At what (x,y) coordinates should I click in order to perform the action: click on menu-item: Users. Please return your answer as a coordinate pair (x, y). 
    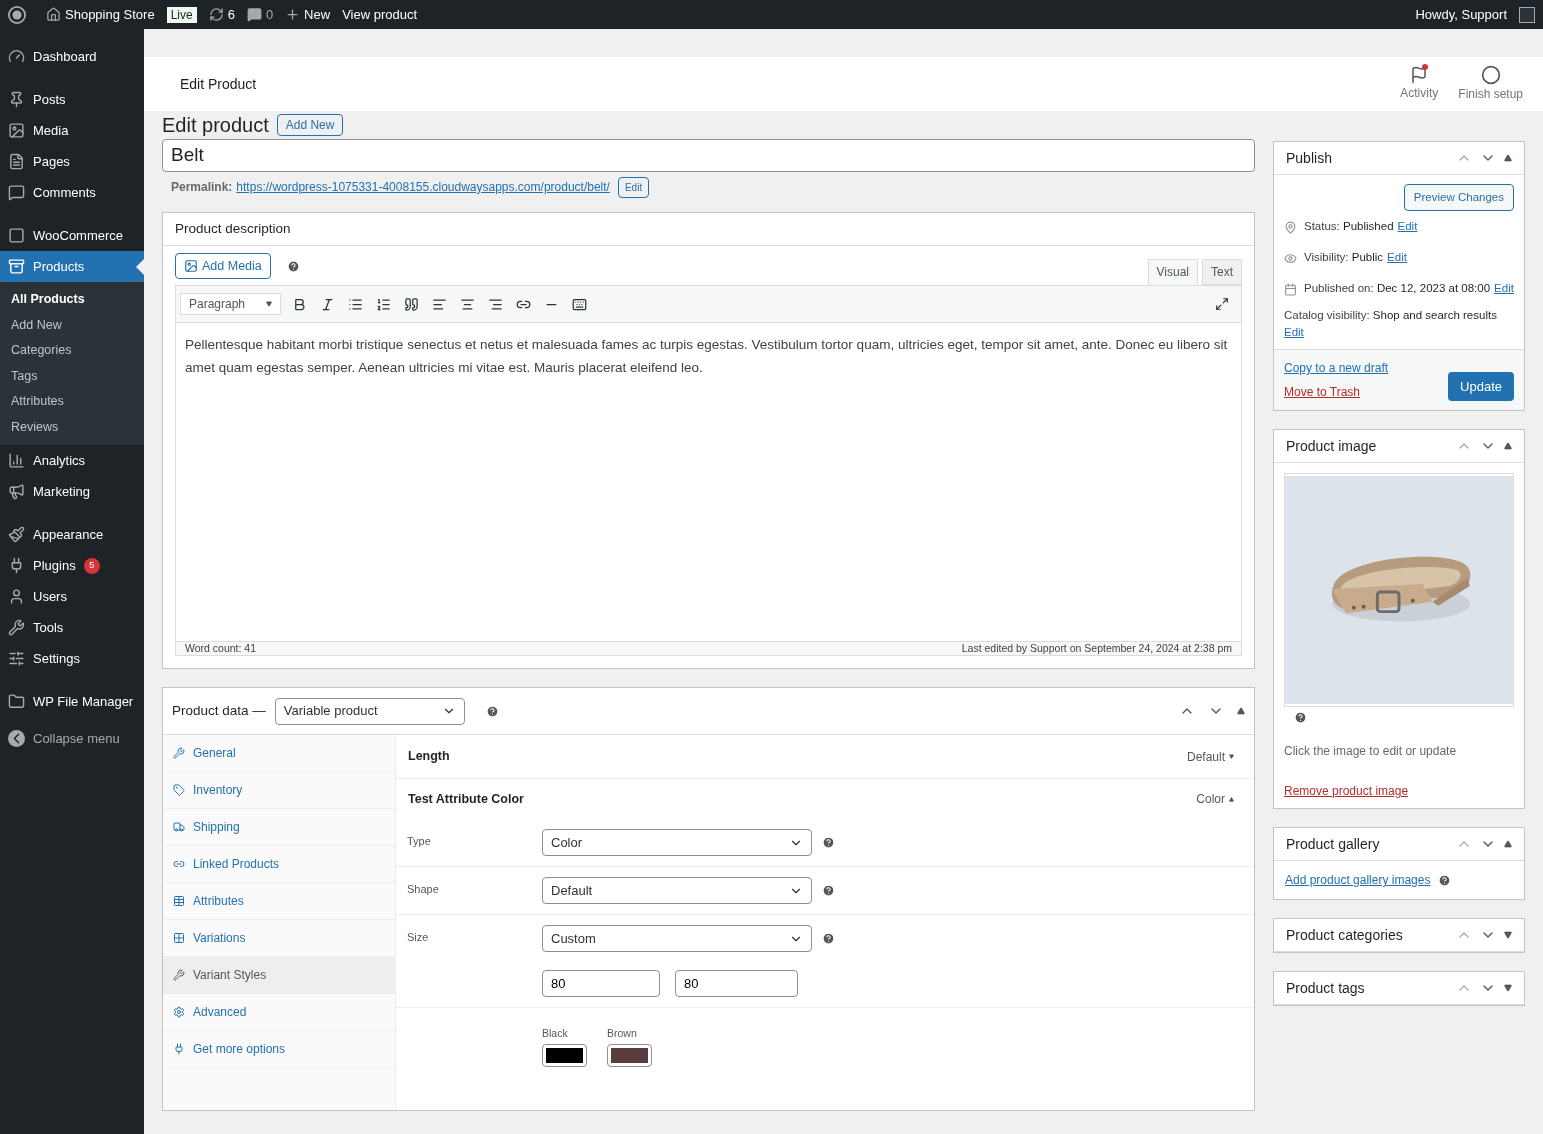
    Looking at the image, I should click on (72, 596).